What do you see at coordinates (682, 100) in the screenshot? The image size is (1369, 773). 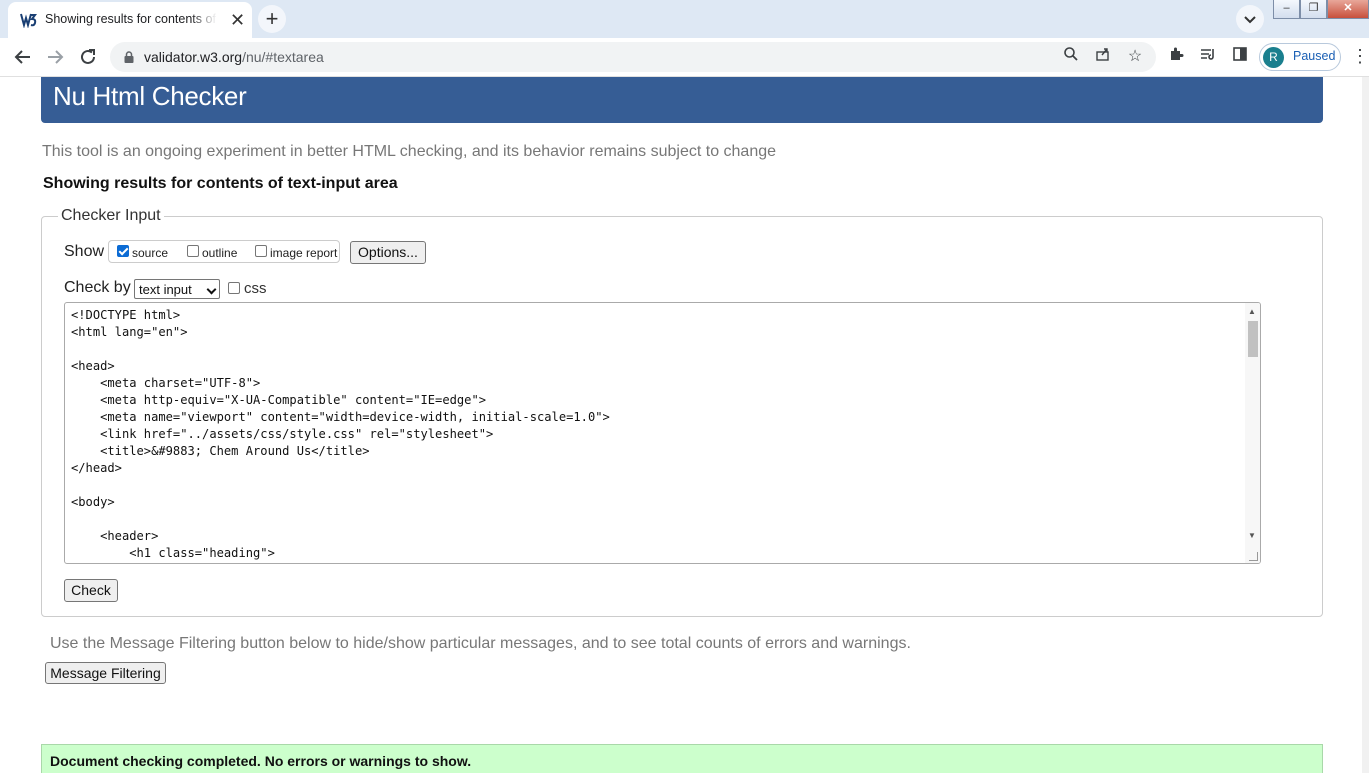 I see `header-banner: Nu Html Checker` at bounding box center [682, 100].